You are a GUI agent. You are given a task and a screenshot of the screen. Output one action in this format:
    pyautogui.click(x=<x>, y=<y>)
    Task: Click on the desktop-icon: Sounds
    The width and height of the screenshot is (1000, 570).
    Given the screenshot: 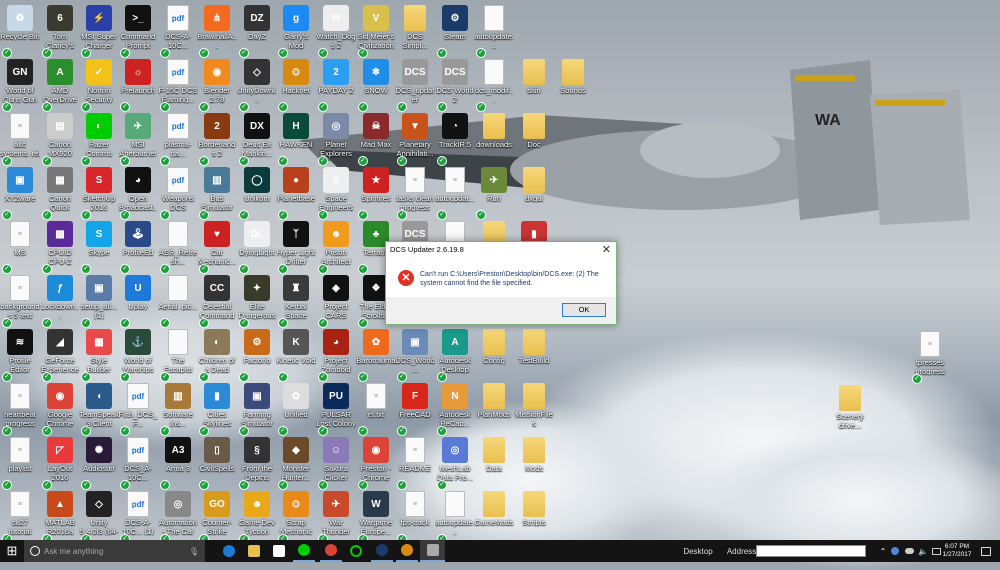 What is the action you would take?
    pyautogui.click(x=573, y=83)
    